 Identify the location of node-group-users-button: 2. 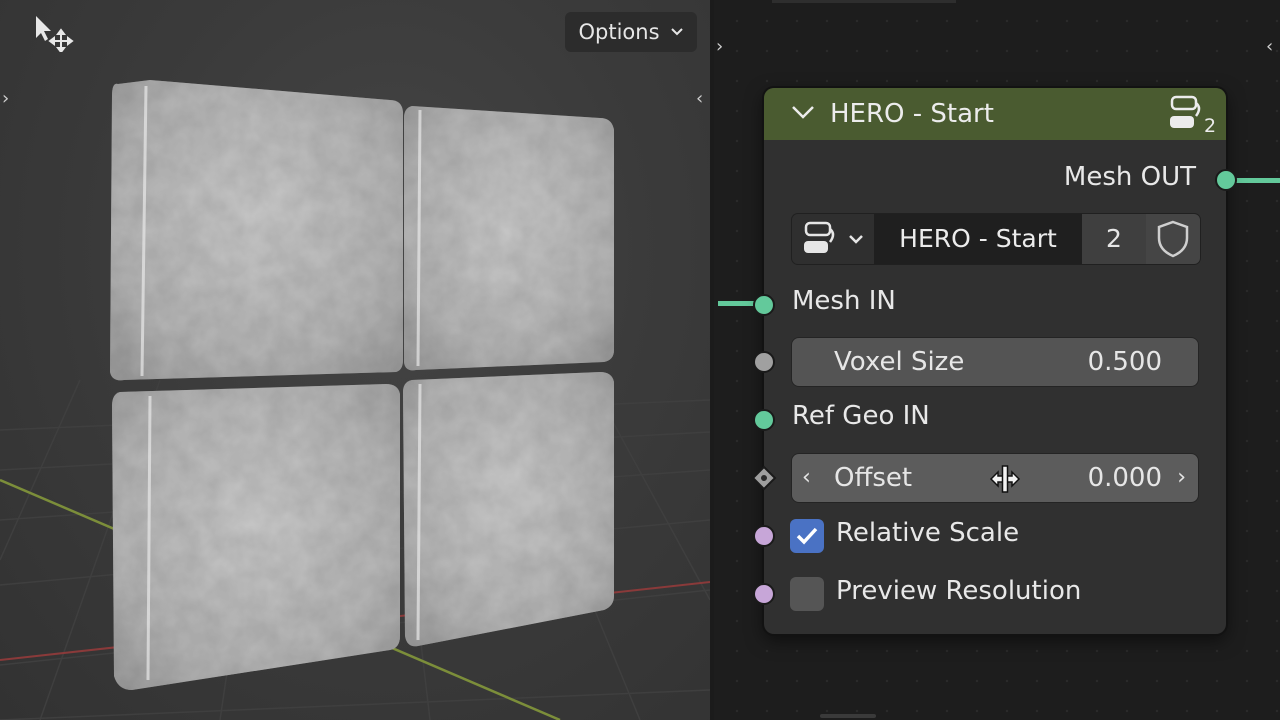
(1114, 239).